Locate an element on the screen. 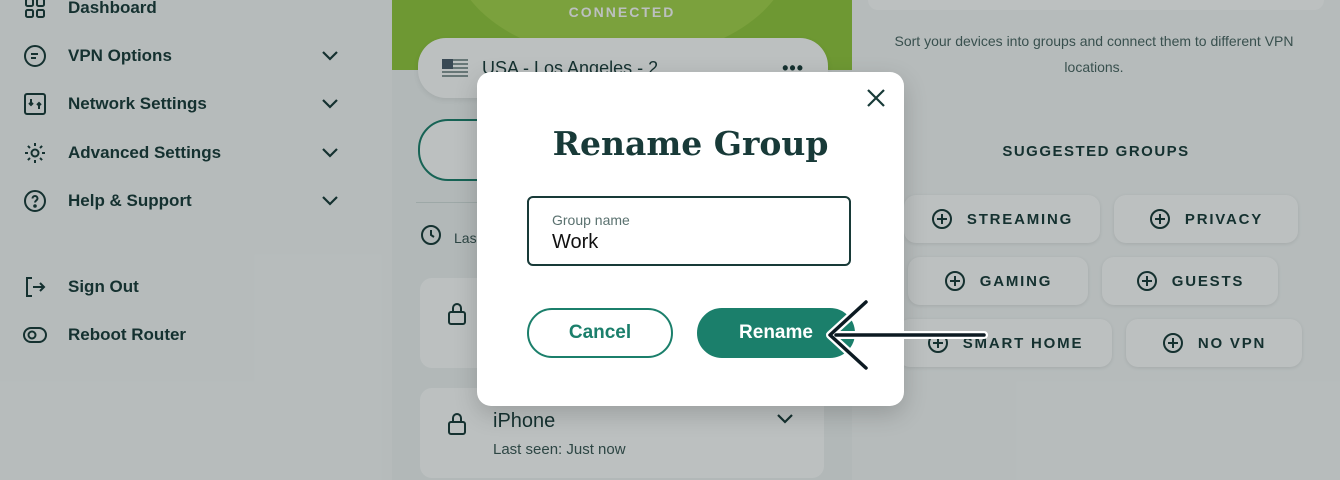 The width and height of the screenshot is (1340, 480). group-name-field: Group name is located at coordinates (689, 231).